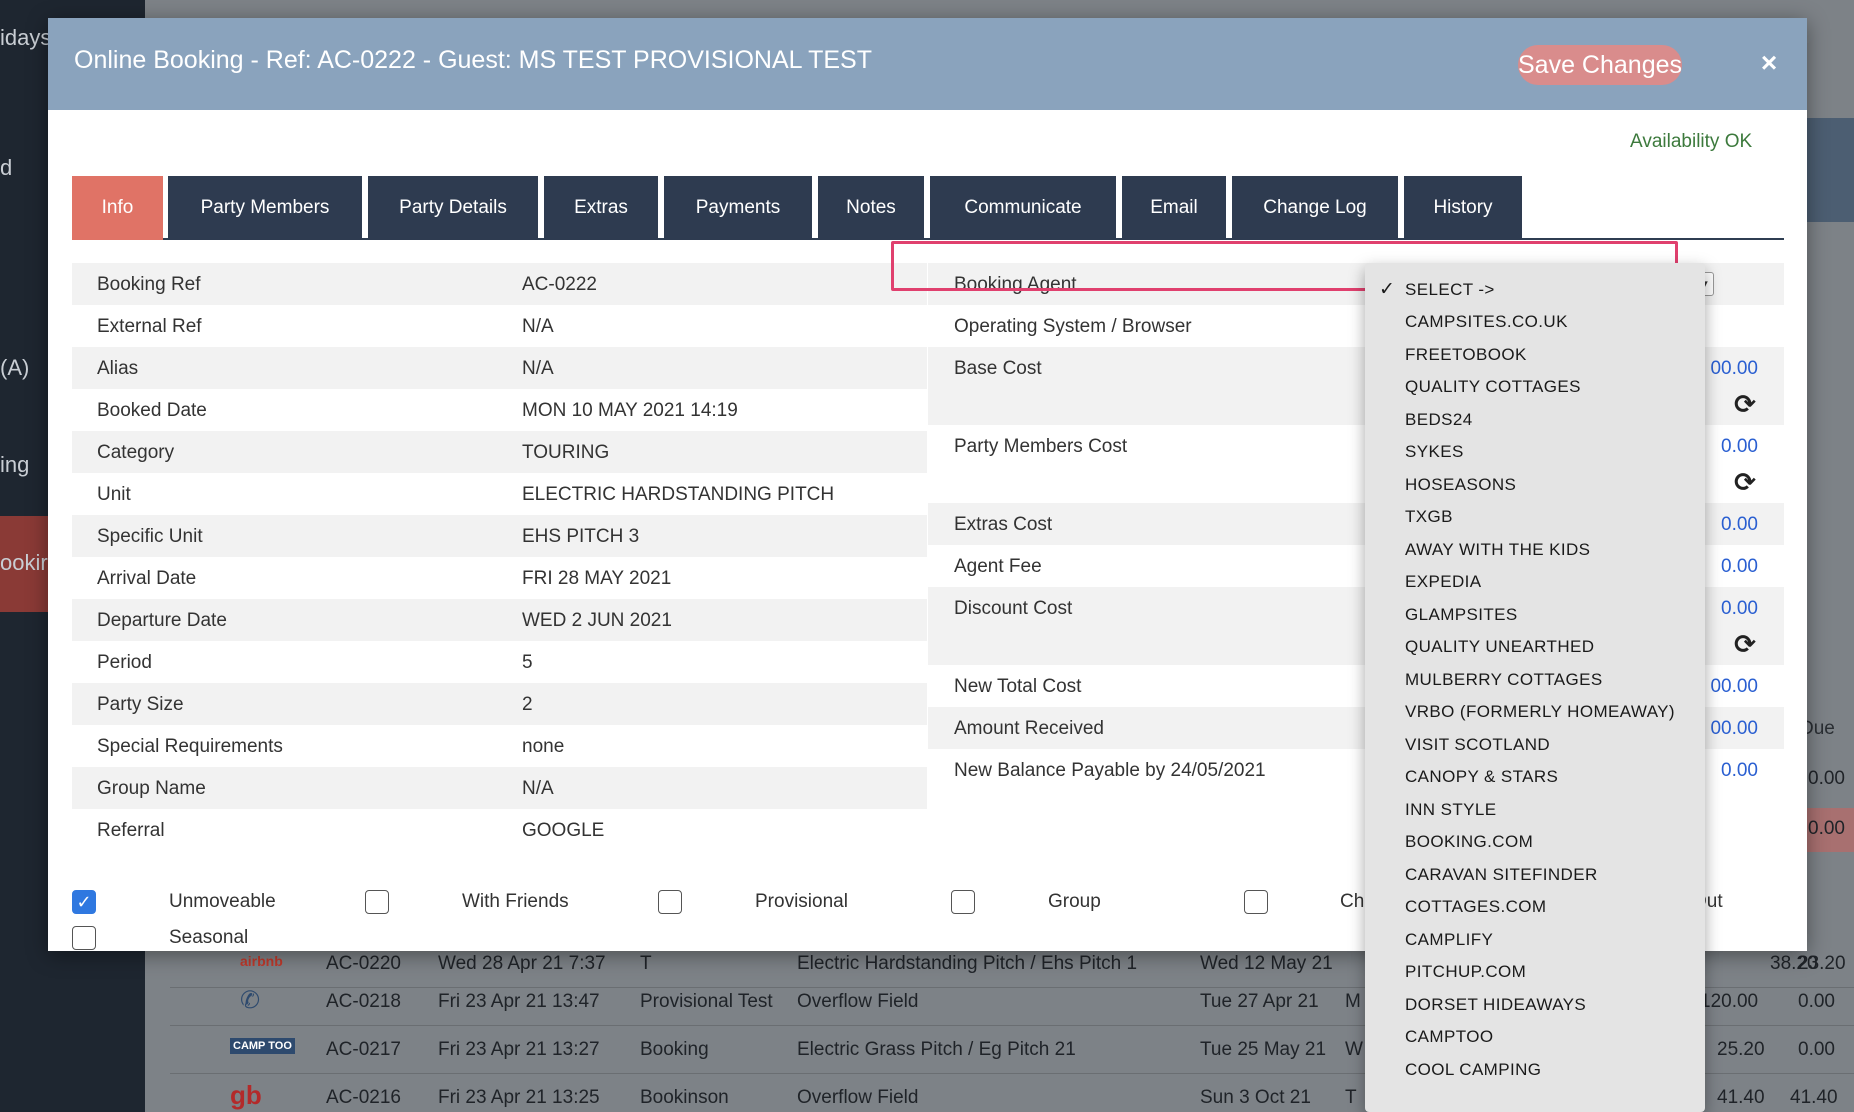 Image resolution: width=1854 pixels, height=1112 pixels. Describe the element at coordinates (1535, 971) in the screenshot. I see `dropdown-option: PITCHUP.COM` at that location.